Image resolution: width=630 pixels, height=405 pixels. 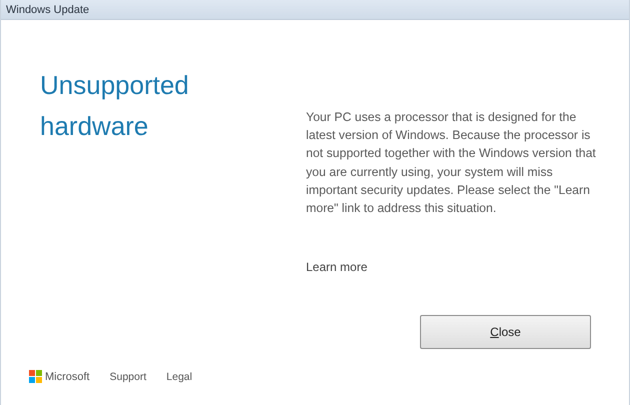 What do you see at coordinates (505, 332) in the screenshot?
I see `close-button: Close` at bounding box center [505, 332].